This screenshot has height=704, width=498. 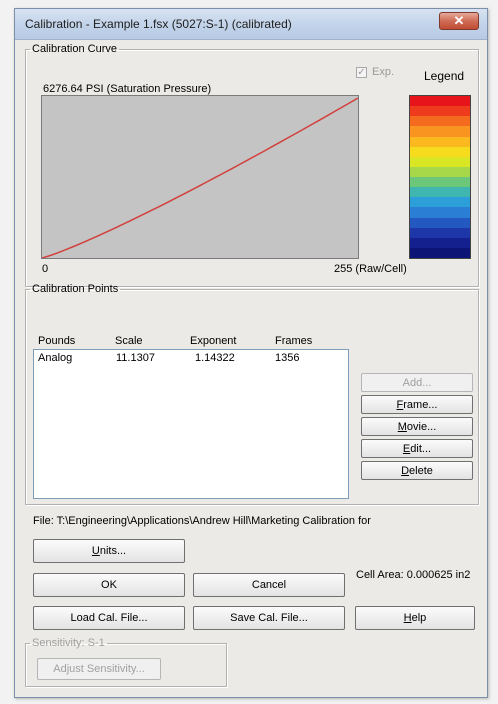 I want to click on cell-frames: 1356, so click(x=287, y=358).